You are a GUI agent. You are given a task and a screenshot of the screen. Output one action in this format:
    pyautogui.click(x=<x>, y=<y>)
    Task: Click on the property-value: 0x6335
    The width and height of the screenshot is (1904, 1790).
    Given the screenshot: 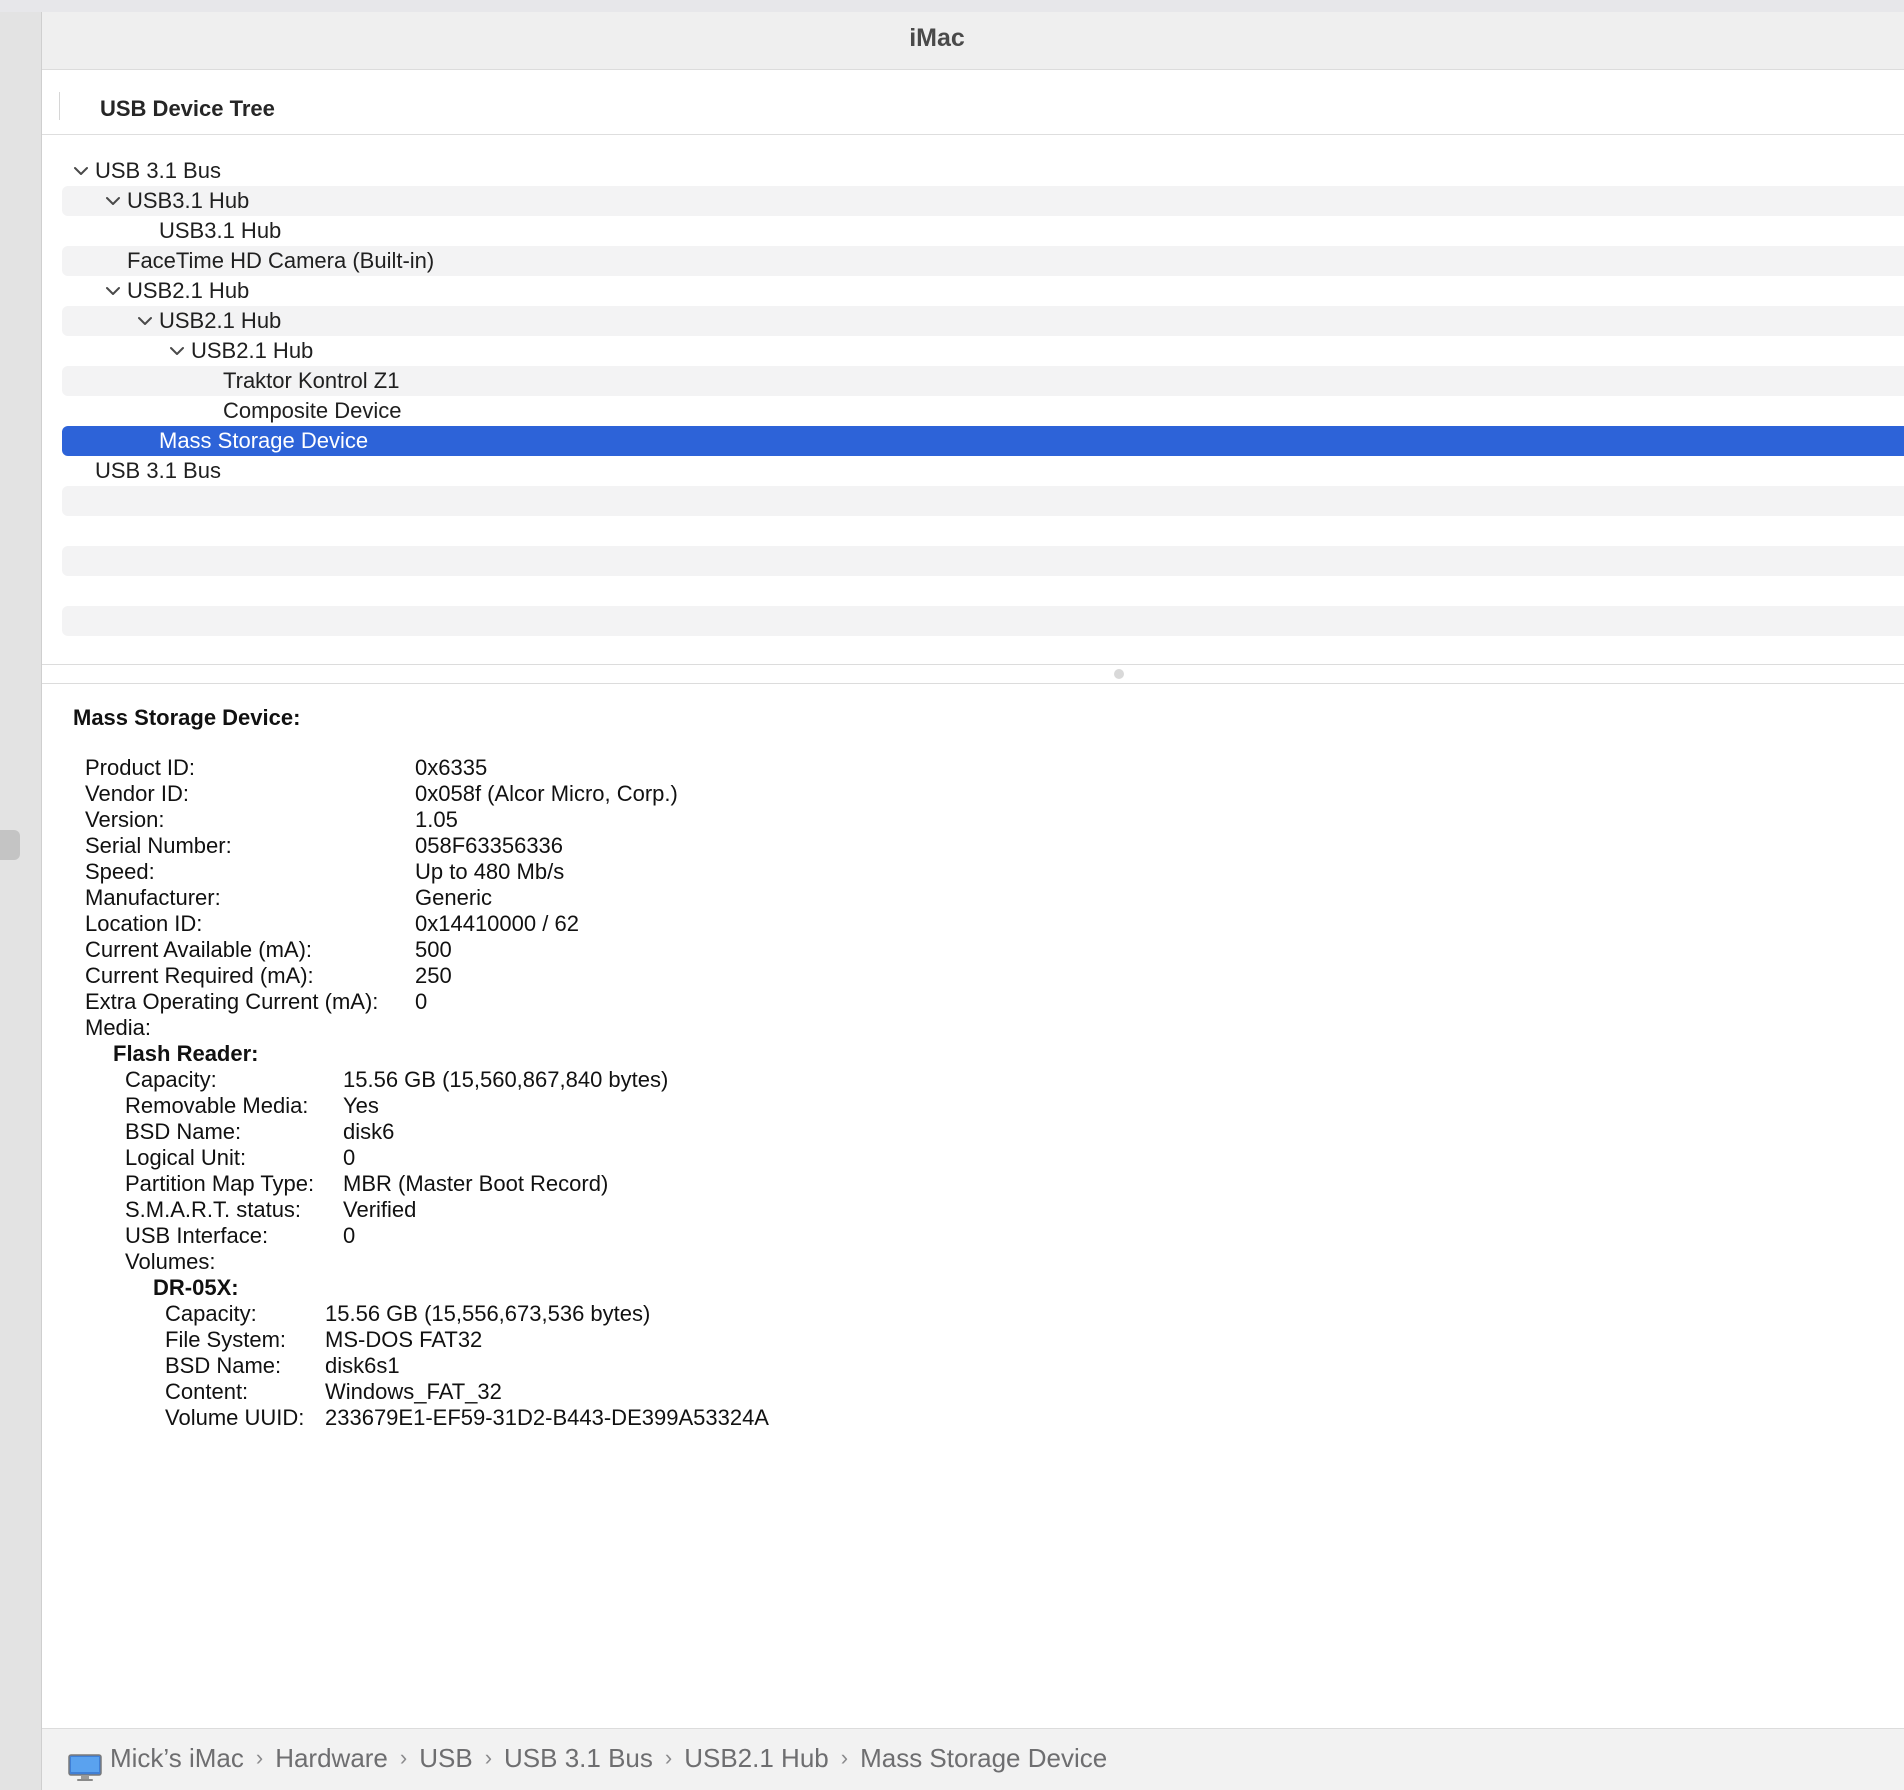 What is the action you would take?
    pyautogui.click(x=451, y=767)
    